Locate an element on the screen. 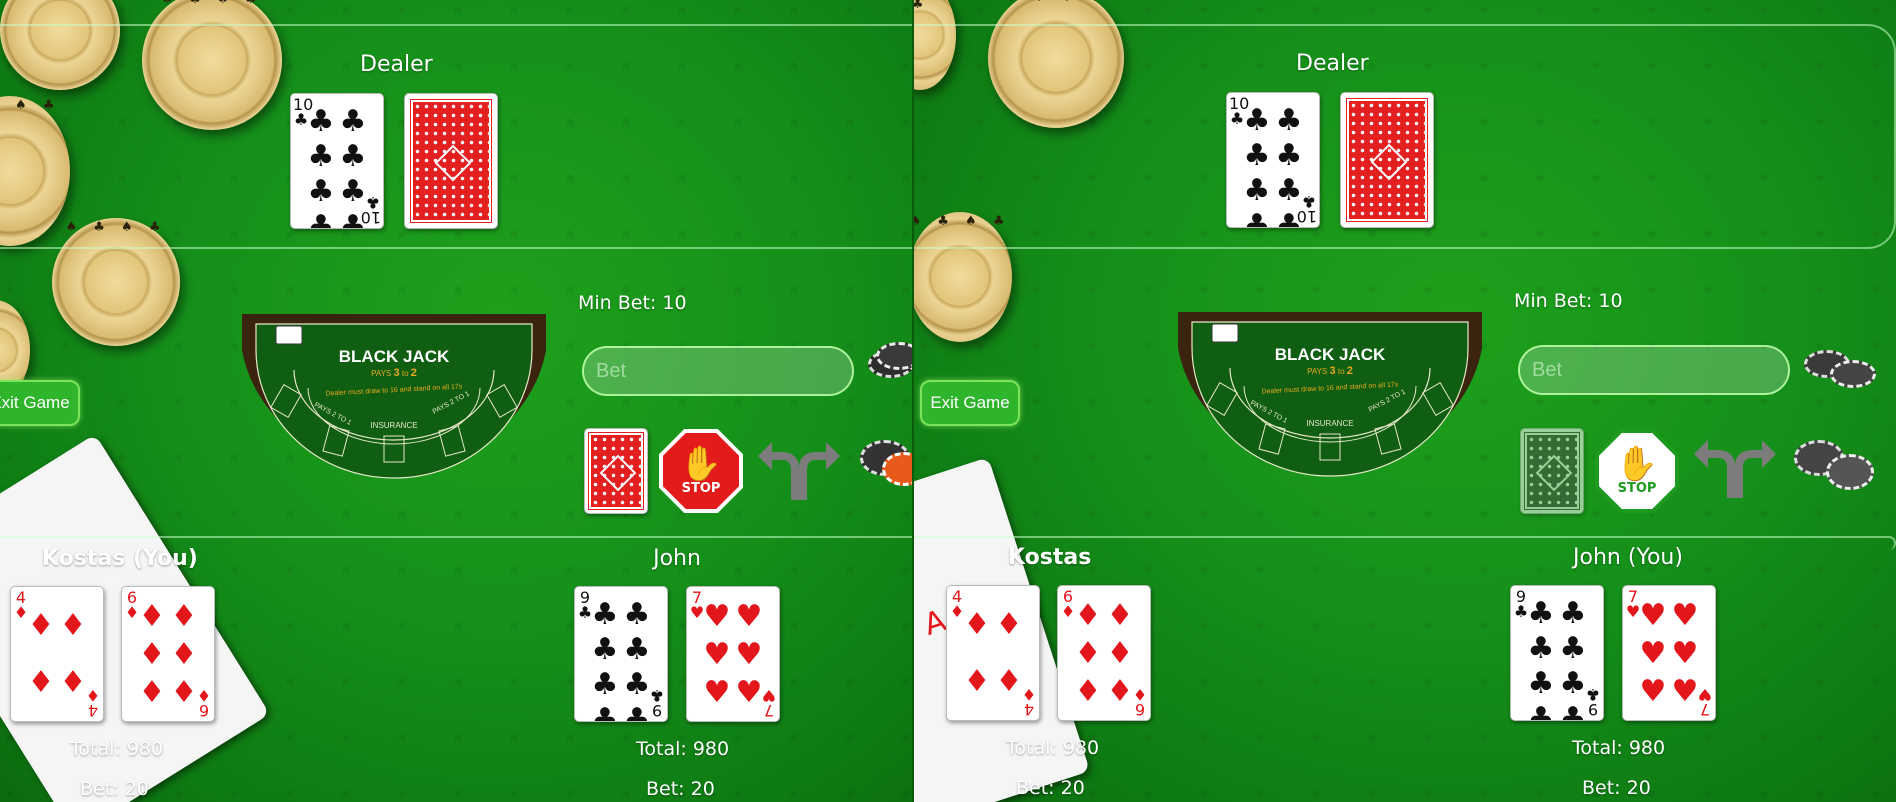 The width and height of the screenshot is (1896, 802). player1-name: Kostas is located at coordinates (1050, 557).